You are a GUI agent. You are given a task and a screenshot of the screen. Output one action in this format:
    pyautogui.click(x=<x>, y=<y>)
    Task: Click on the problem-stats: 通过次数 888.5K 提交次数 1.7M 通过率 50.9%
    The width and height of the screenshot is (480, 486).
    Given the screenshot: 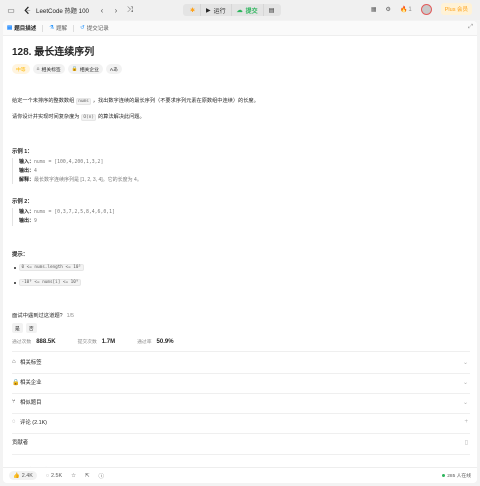 What is the action you would take?
    pyautogui.click(x=104, y=341)
    